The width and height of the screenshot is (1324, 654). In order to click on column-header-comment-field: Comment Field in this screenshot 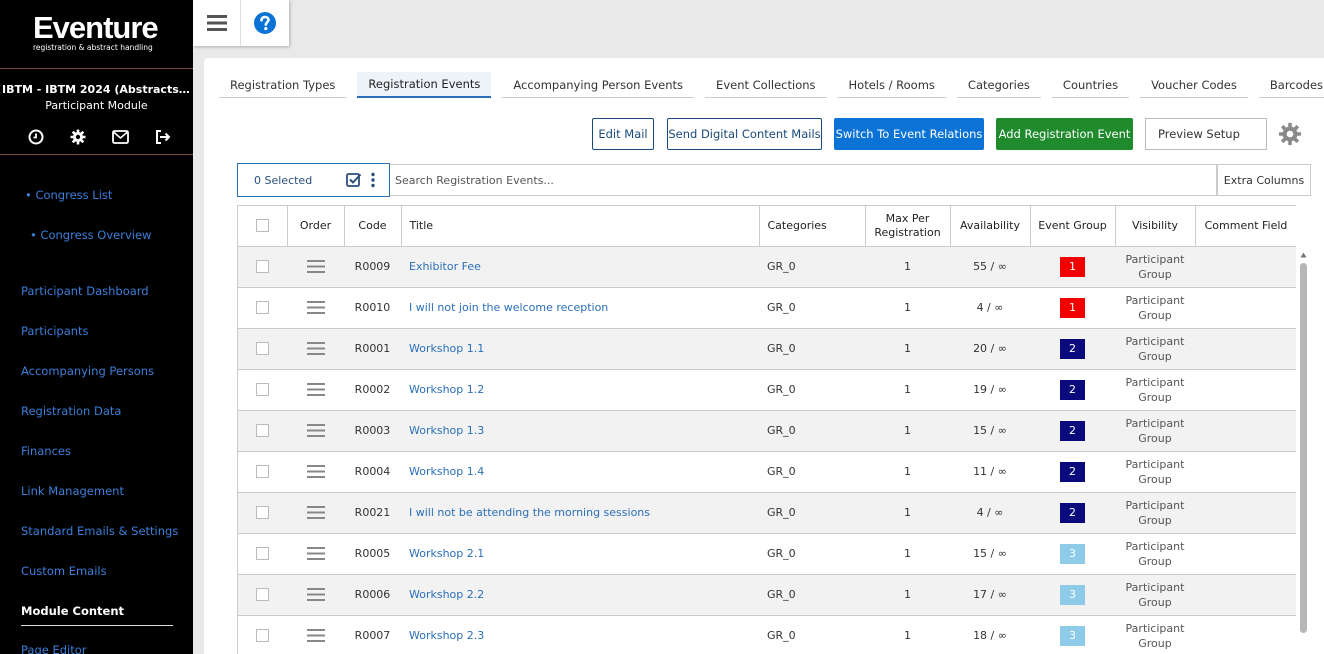, I will do `click(1245, 226)`.